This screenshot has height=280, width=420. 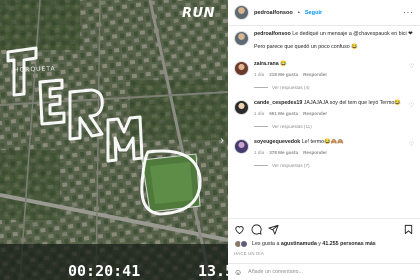 What do you see at coordinates (306, 47) in the screenshot?
I see `caption-line-2: Pero parece que quedó un poco confuso 😂` at bounding box center [306, 47].